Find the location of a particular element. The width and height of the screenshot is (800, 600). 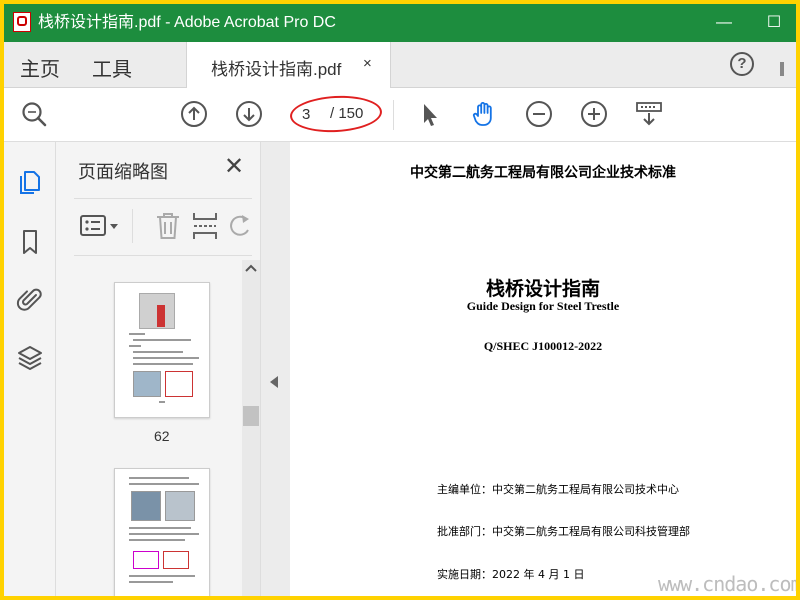

standard-code: Q/SHEC J100012-2022 is located at coordinates (543, 346).